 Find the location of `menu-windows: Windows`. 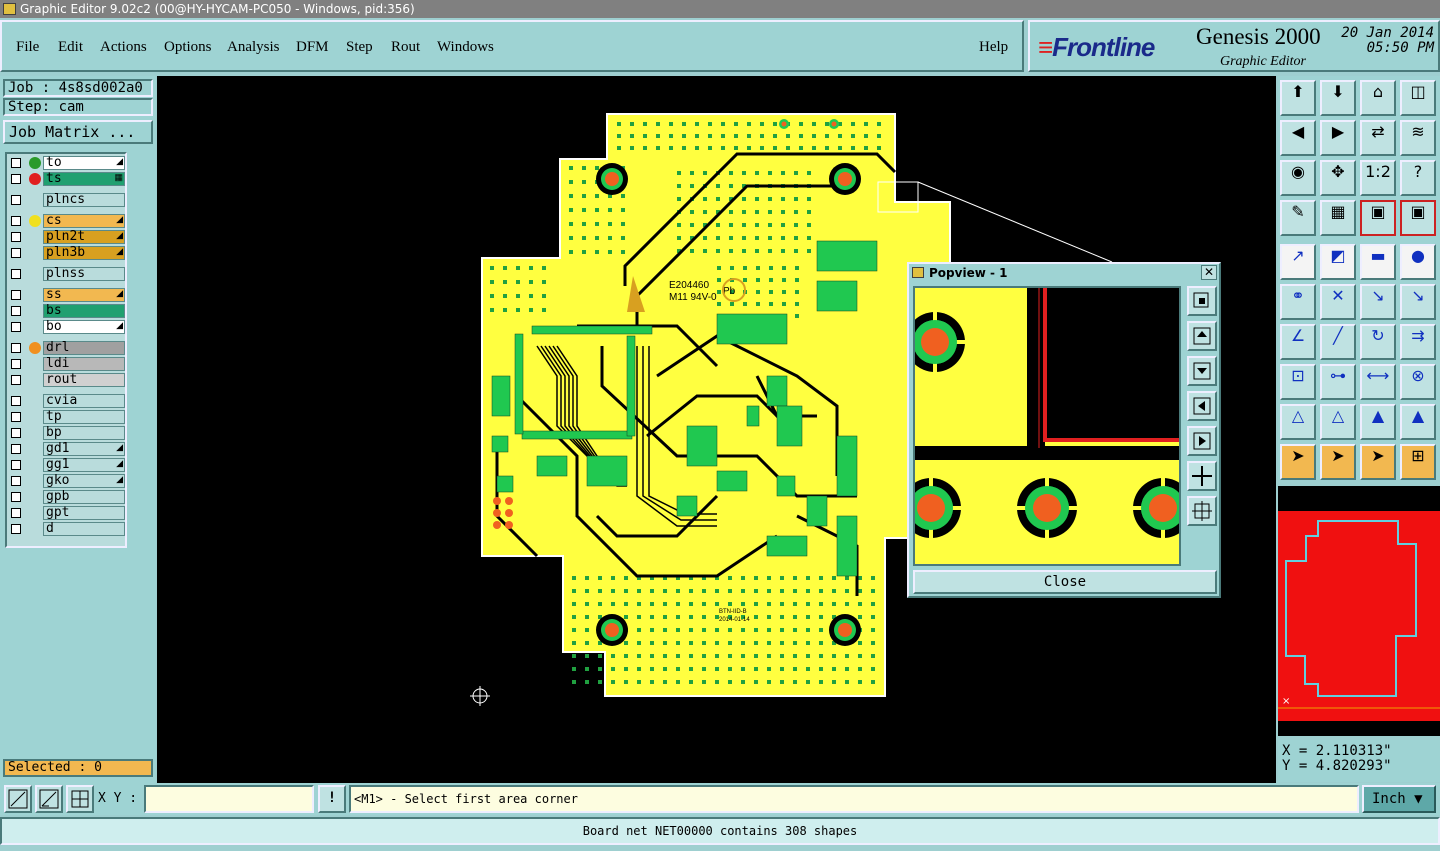

menu-windows: Windows is located at coordinates (465, 47).